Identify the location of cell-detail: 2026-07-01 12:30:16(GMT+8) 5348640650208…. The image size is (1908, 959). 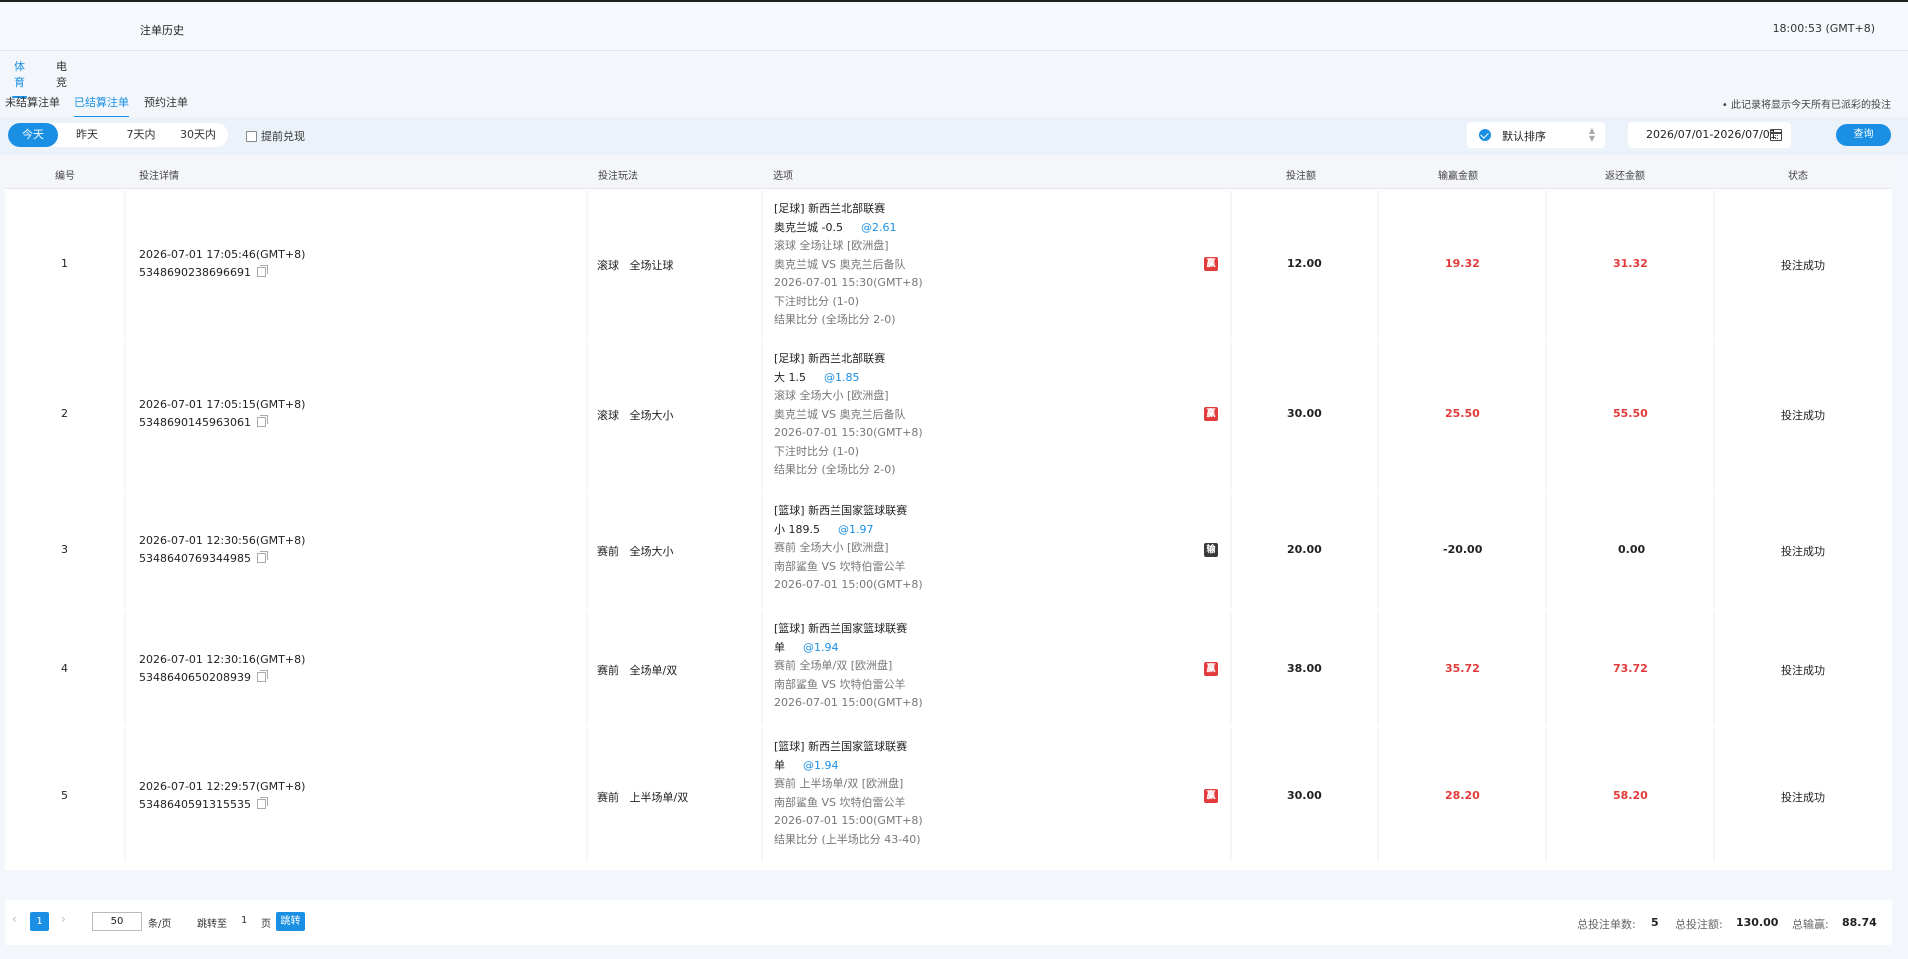
(356, 668).